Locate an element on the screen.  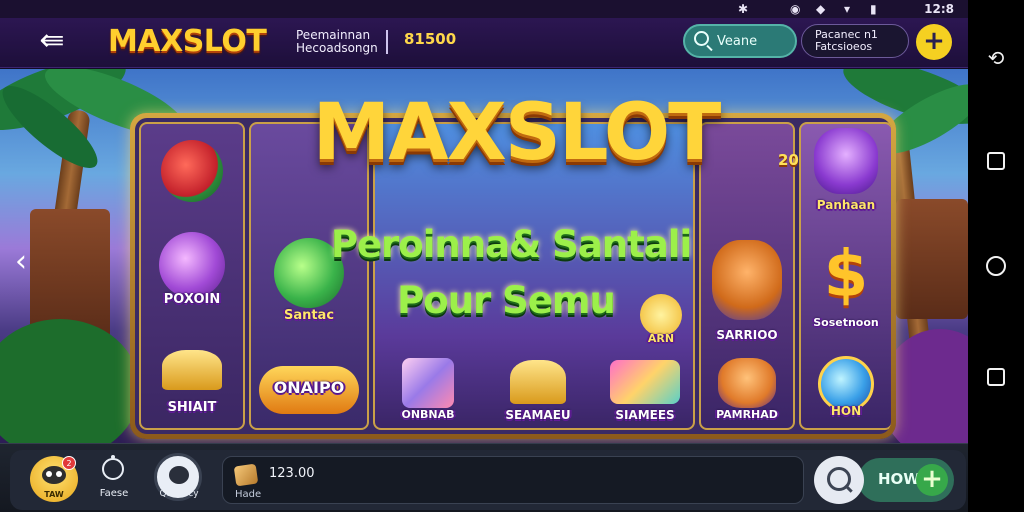
wallet-coin-icon is located at coordinates (246, 475).